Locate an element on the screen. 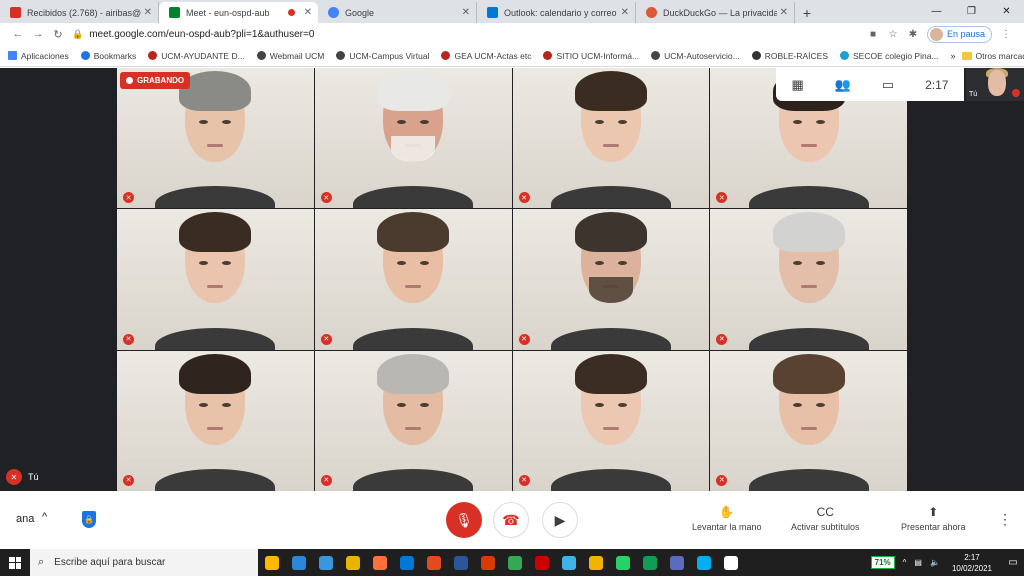 The image size is (1024, 576). close-window-button: ✕ is located at coordinates (1006, 11).